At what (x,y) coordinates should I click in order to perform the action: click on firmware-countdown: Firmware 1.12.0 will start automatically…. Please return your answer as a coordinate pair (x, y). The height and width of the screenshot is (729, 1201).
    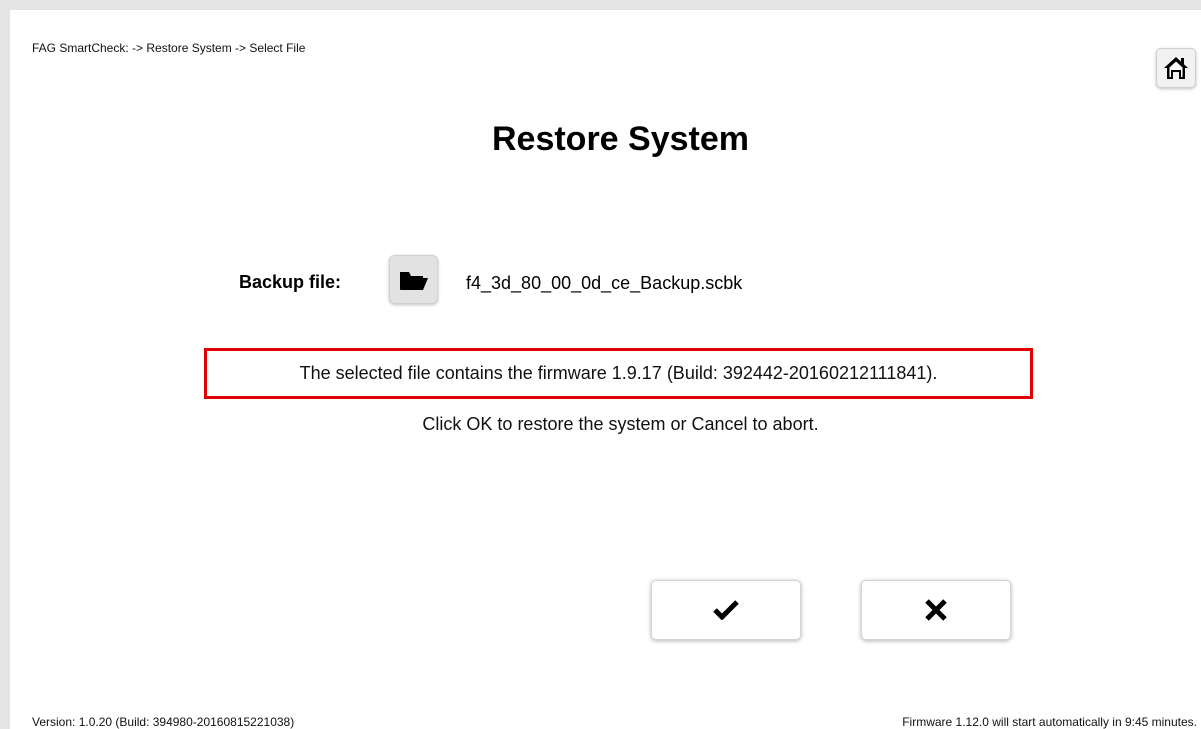
    Looking at the image, I should click on (1049, 722).